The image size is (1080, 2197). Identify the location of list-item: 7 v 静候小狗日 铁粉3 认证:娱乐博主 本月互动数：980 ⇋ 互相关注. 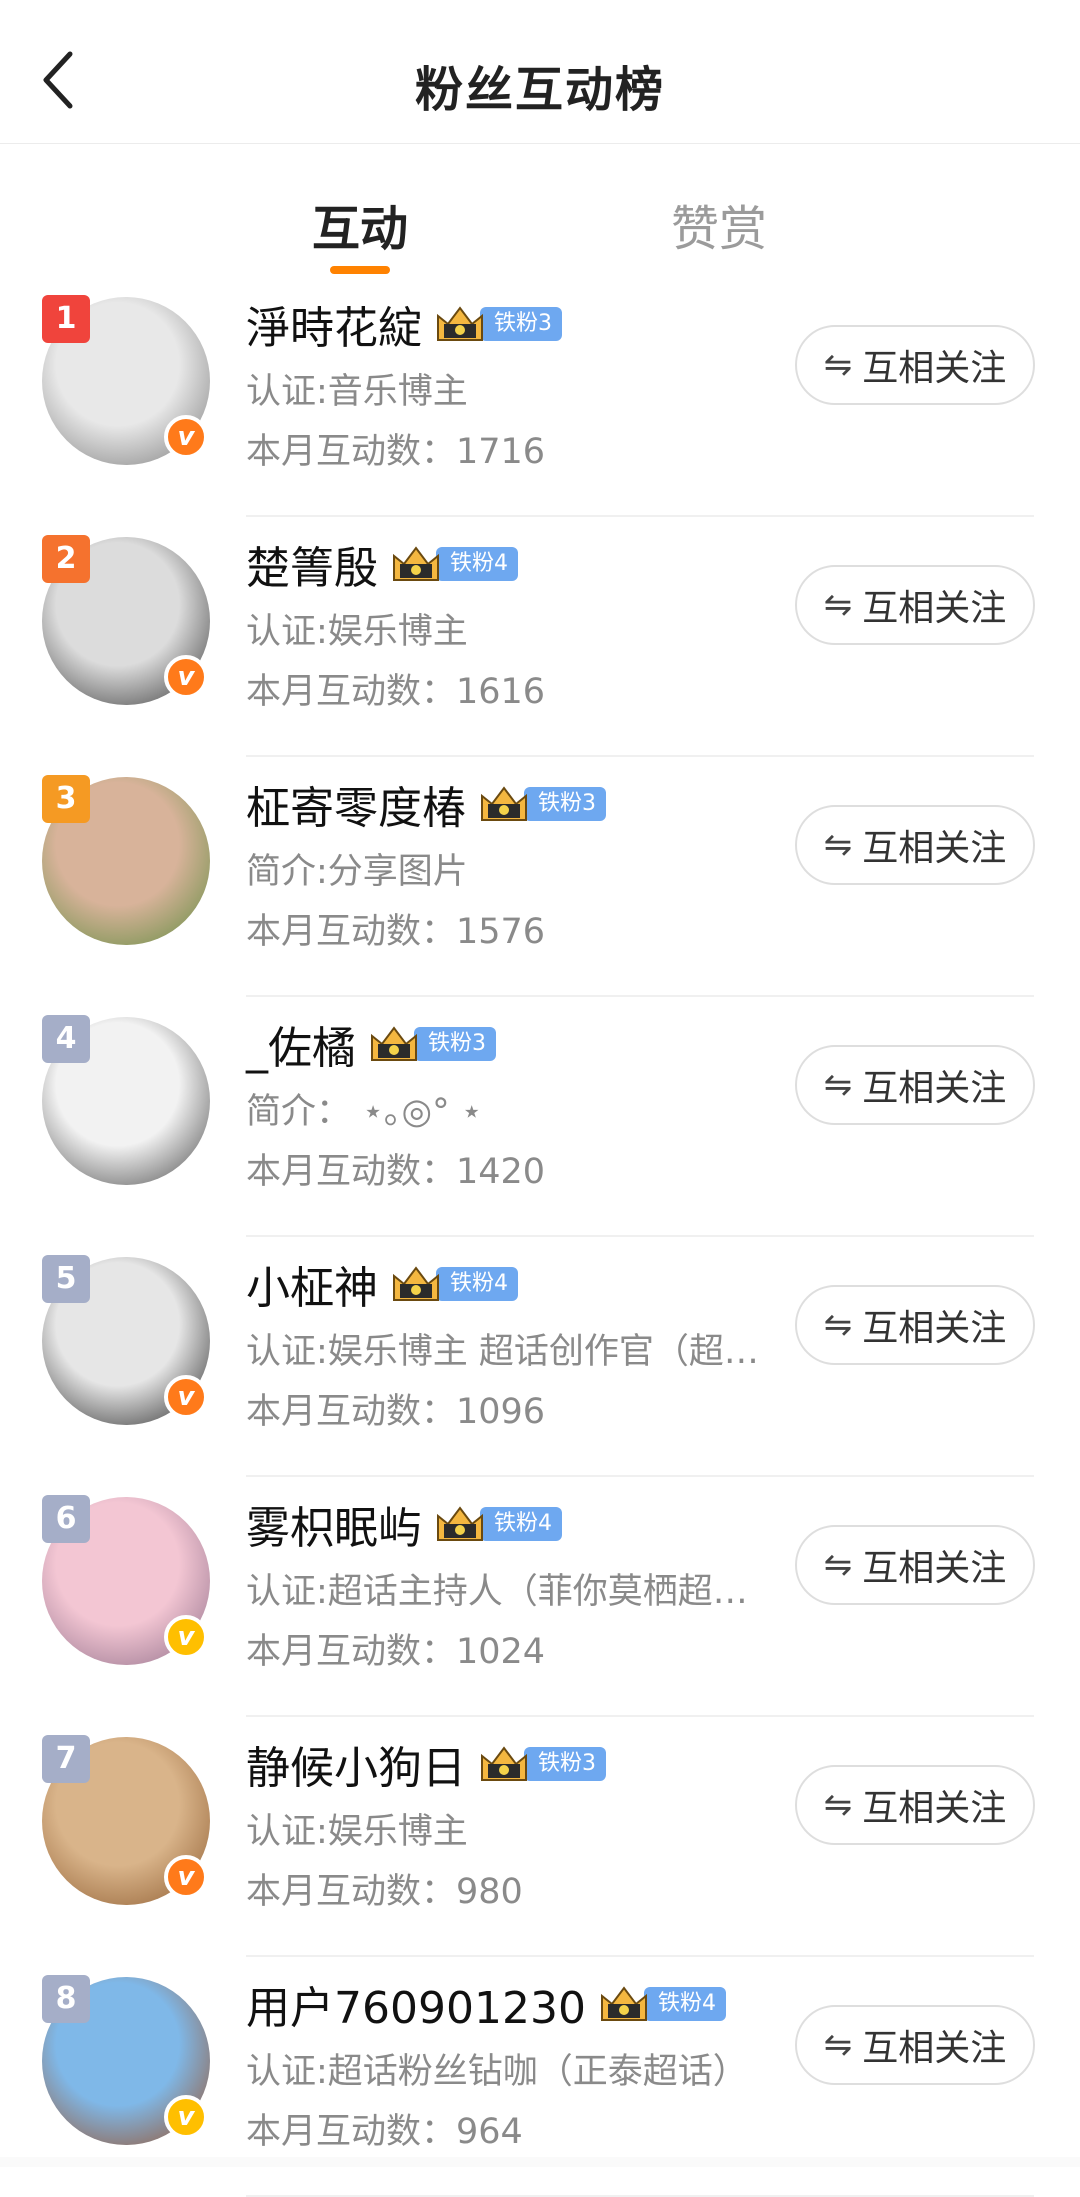
(540, 1837).